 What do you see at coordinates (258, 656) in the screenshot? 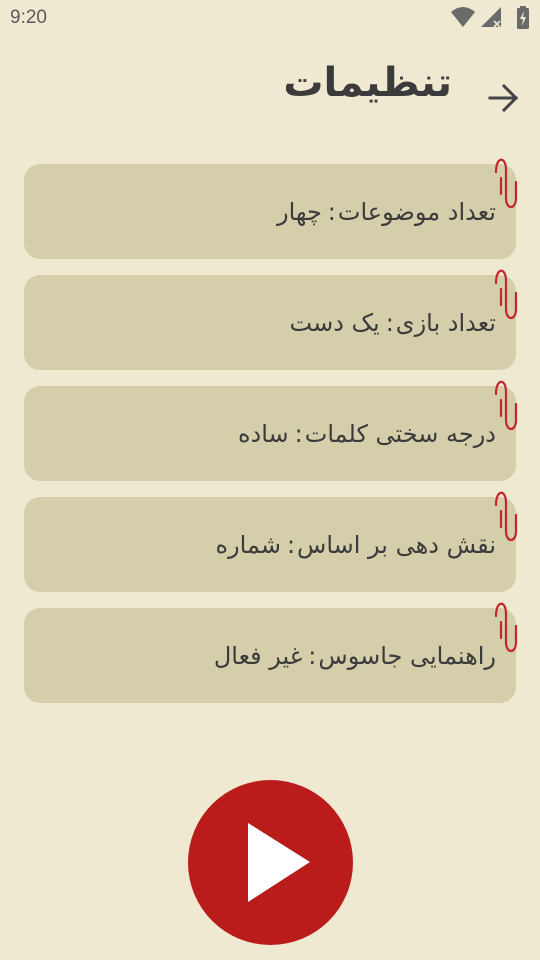
I see `setting-value: غیر فعال` at bounding box center [258, 656].